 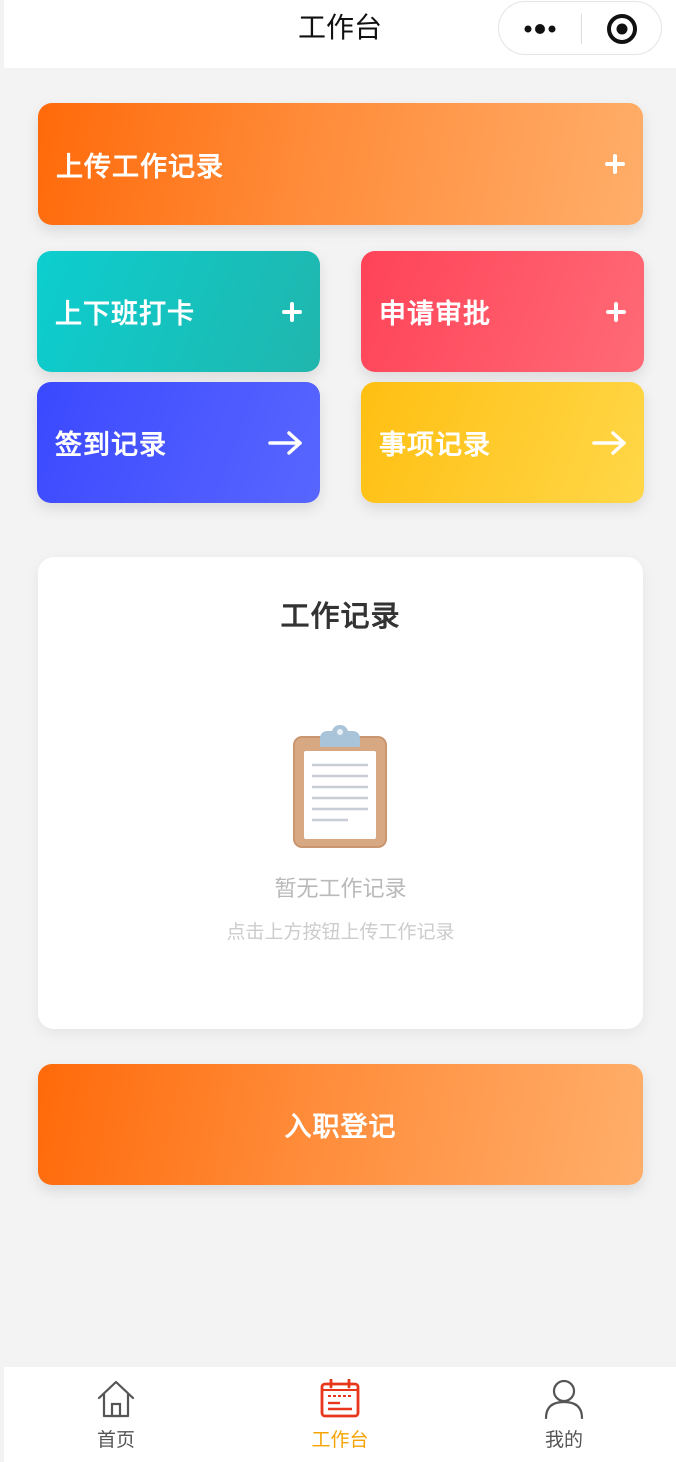 I want to click on clock-in-out-button: 上下班打卡, so click(x=178, y=311).